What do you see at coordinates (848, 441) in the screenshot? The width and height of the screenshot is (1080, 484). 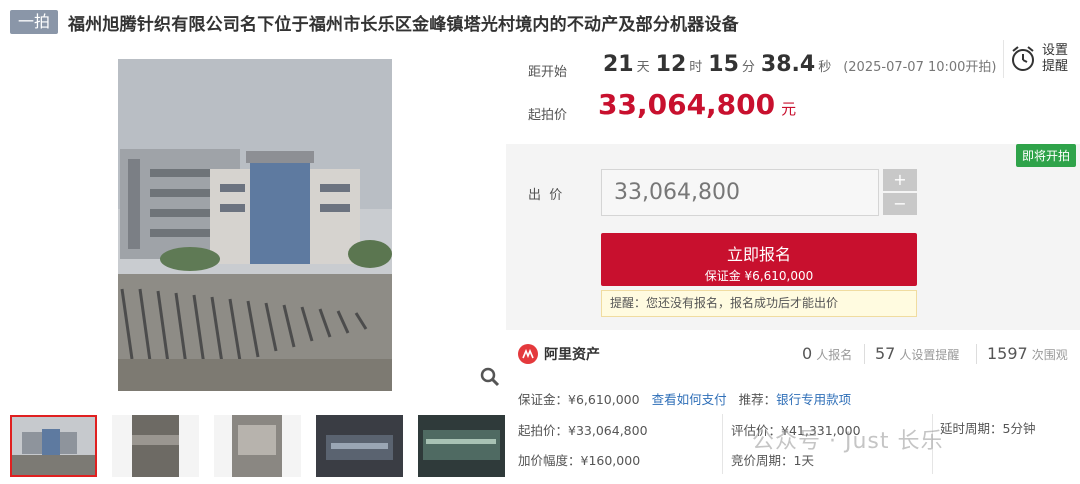 I see `watermark: 公众号 · Just 长乐` at bounding box center [848, 441].